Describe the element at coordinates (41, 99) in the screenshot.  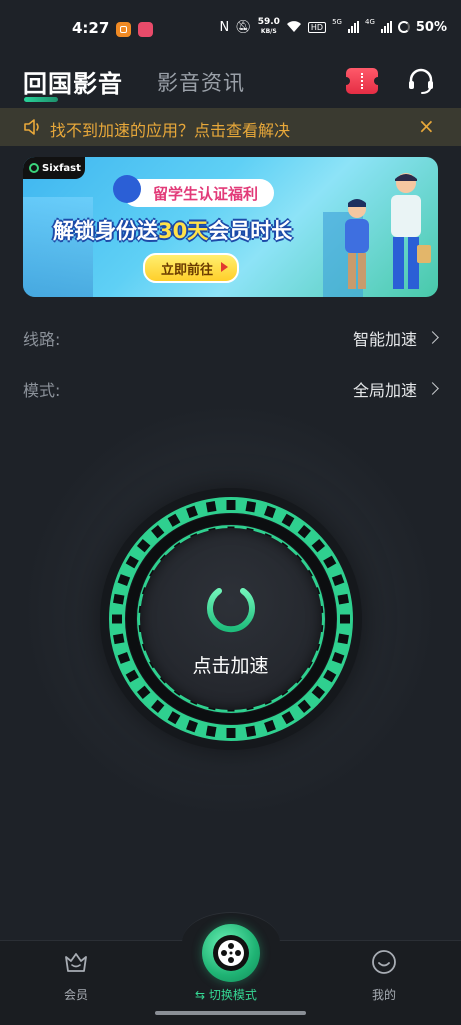
I see `active-tab-indicator` at that location.